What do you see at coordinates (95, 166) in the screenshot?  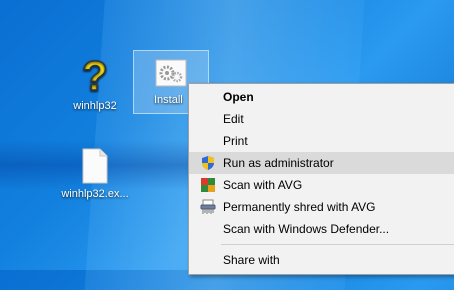 I see `blank-file-icon` at bounding box center [95, 166].